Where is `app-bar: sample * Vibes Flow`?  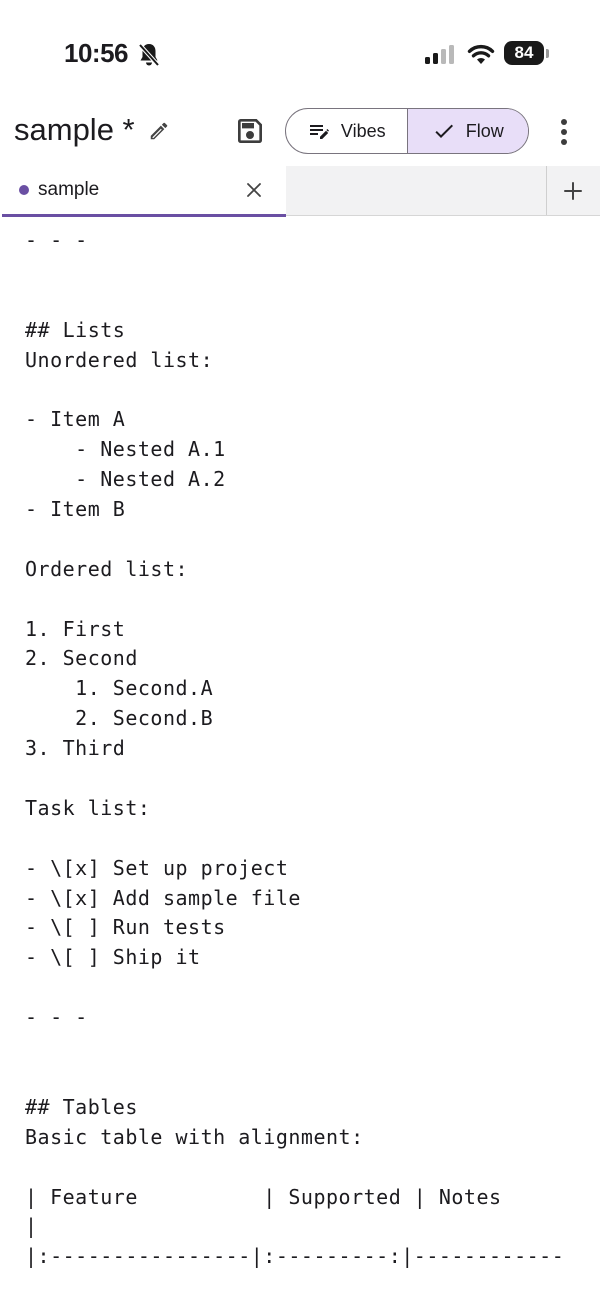
app-bar: sample * Vibes Flow is located at coordinates (300, 132).